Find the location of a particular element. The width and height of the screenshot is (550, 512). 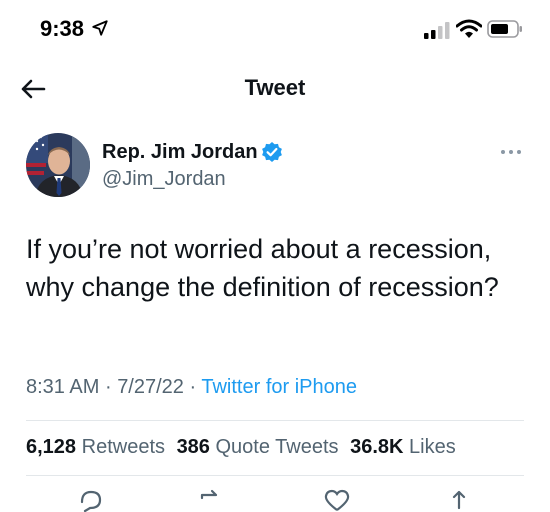

quote-tweets-stat: 386 Quote Tweets is located at coordinates (258, 447).